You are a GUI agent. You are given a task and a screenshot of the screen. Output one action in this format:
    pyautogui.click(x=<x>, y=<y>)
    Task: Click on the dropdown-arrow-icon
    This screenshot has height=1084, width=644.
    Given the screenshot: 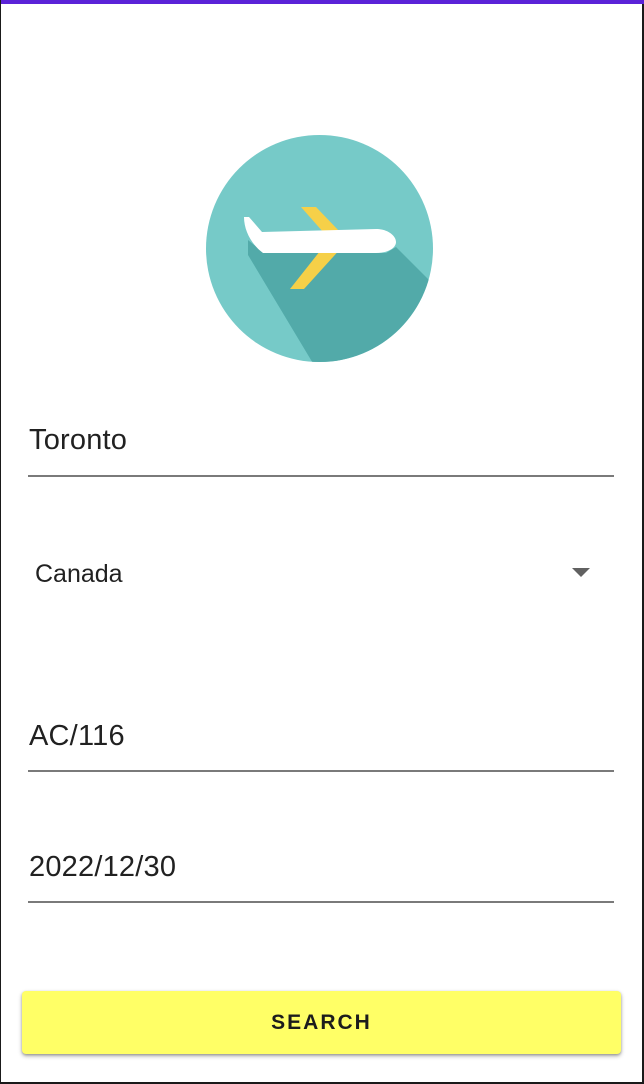 What is the action you would take?
    pyautogui.click(x=581, y=572)
    